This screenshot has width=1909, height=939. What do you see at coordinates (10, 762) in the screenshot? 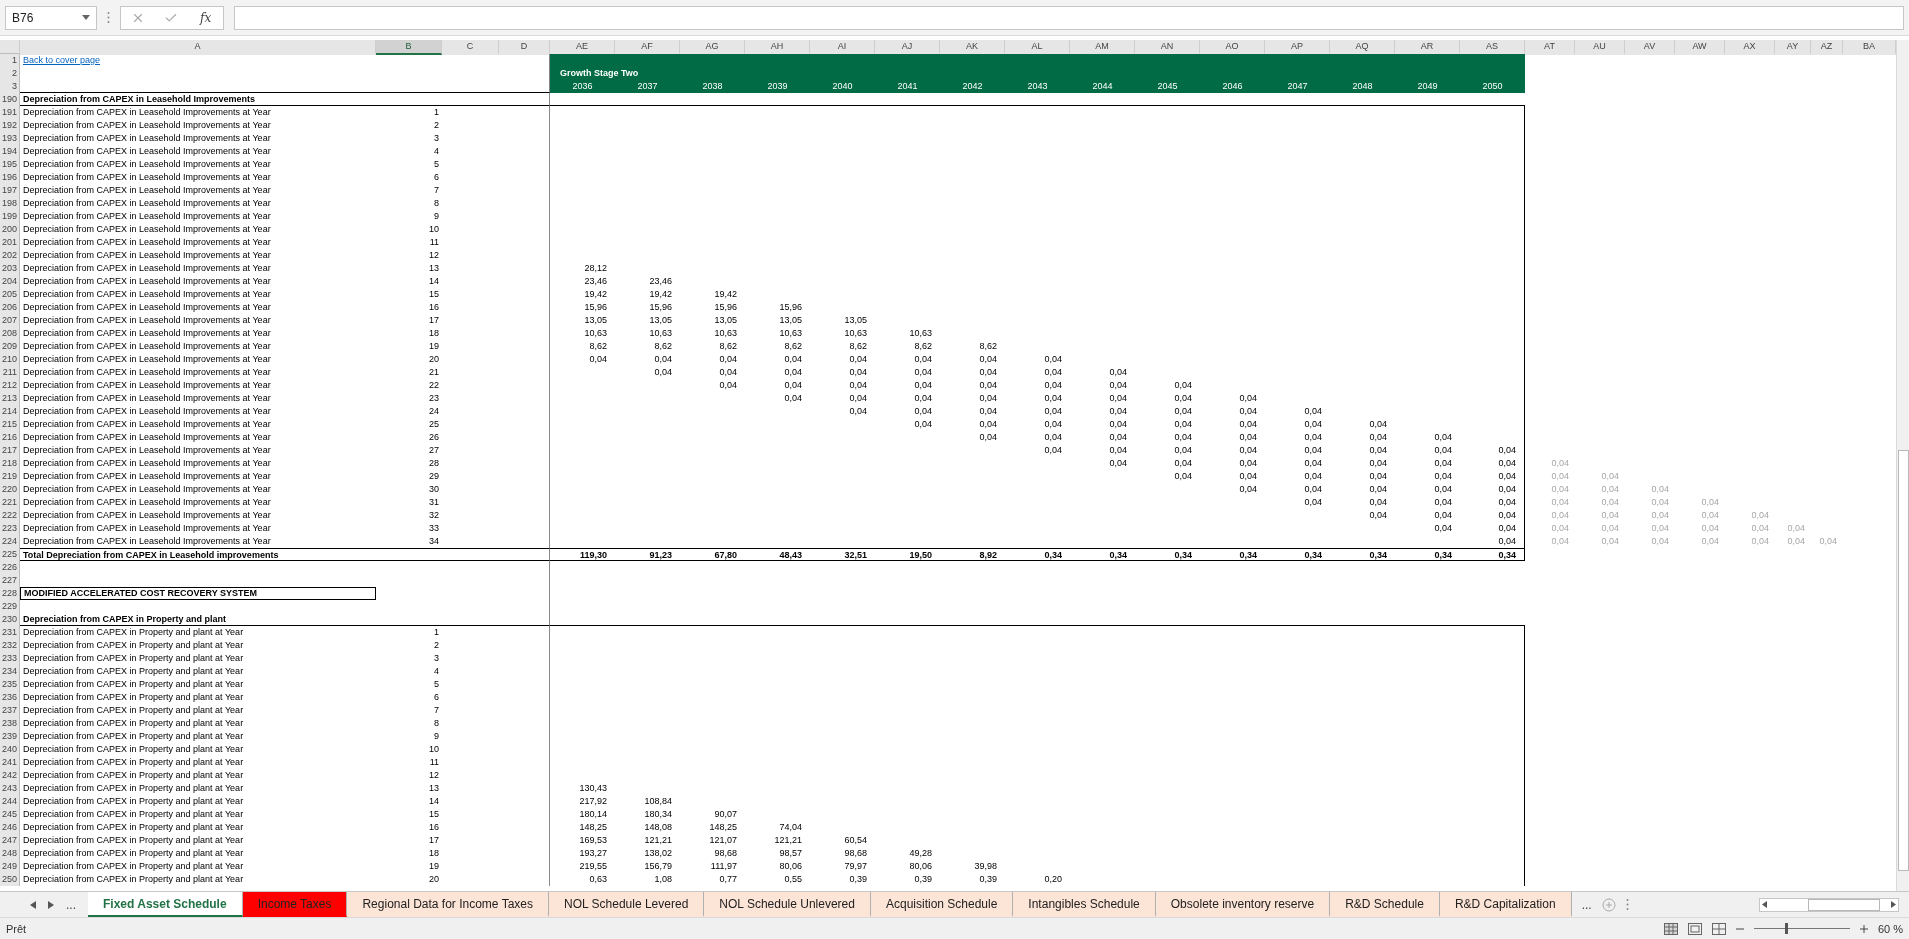
I see `row-number: 241` at bounding box center [10, 762].